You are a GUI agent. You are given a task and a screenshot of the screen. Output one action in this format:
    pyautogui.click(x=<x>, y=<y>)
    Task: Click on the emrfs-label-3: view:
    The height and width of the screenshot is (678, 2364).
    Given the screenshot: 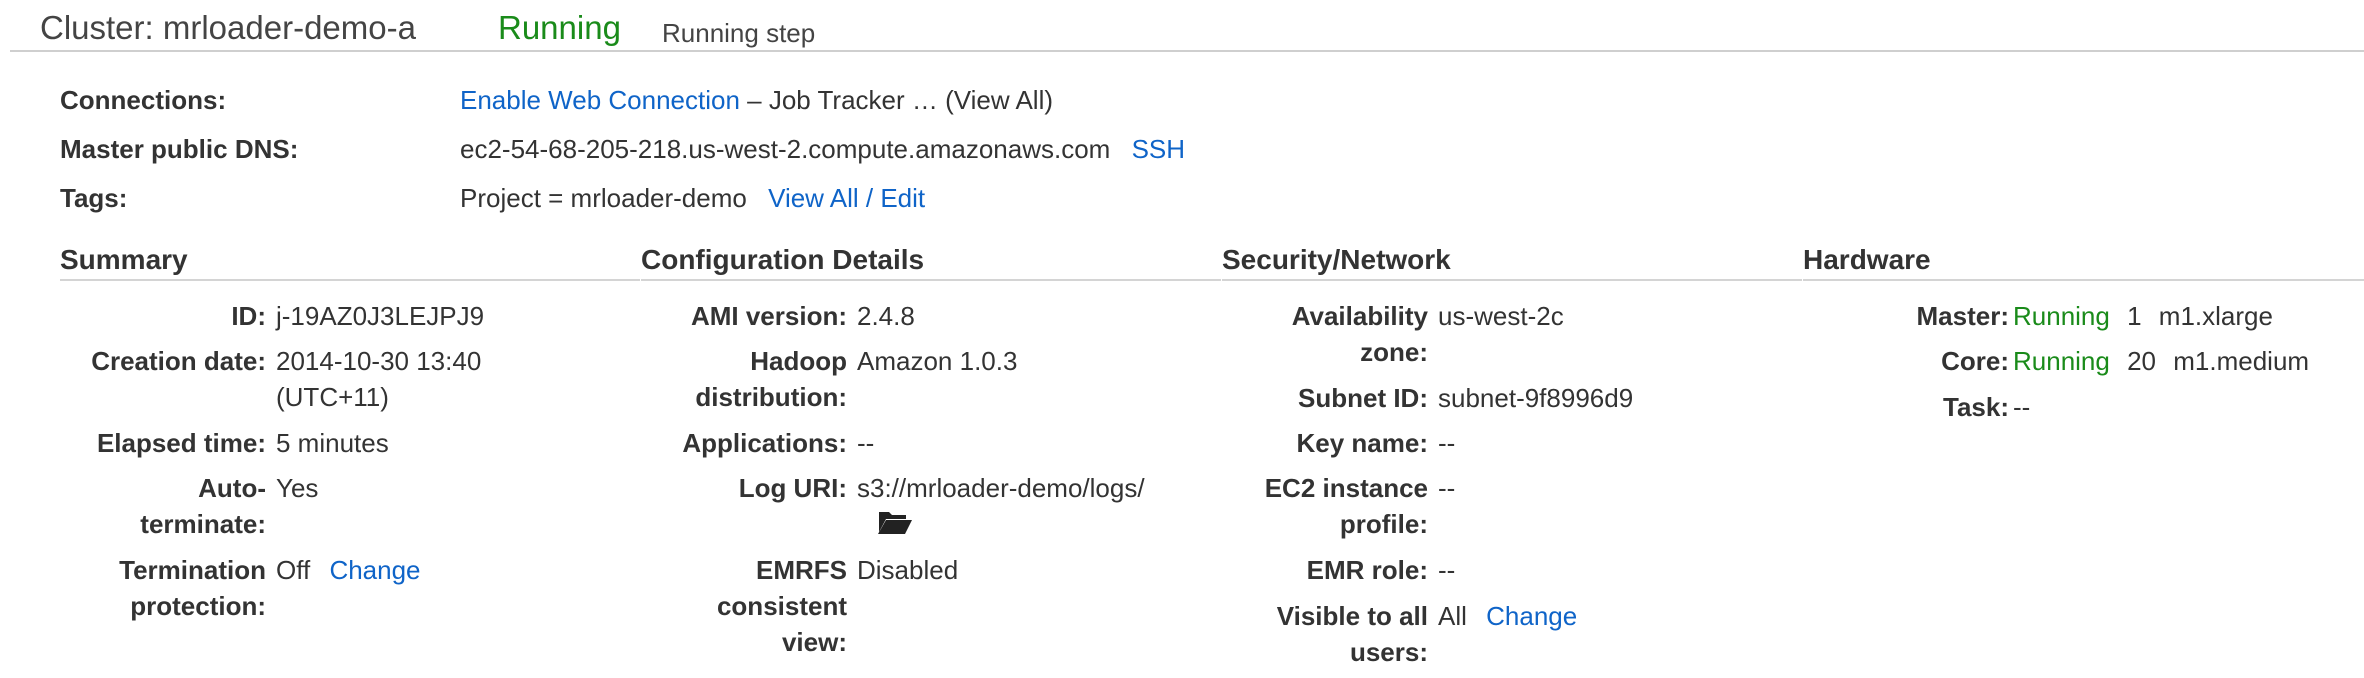 What is the action you would take?
    pyautogui.click(x=814, y=642)
    